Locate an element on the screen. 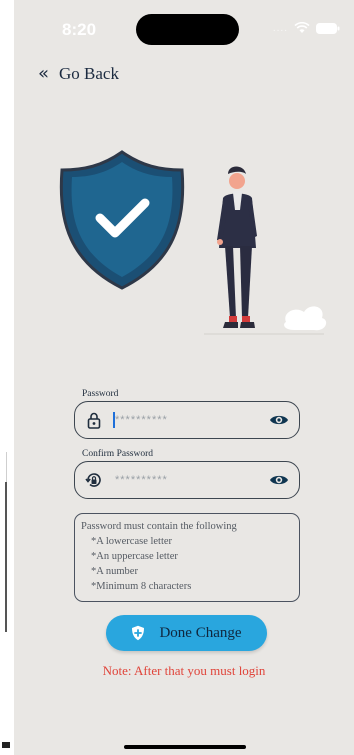 This screenshot has height=755, width=354. confirm-password-input is located at coordinates (185, 480).